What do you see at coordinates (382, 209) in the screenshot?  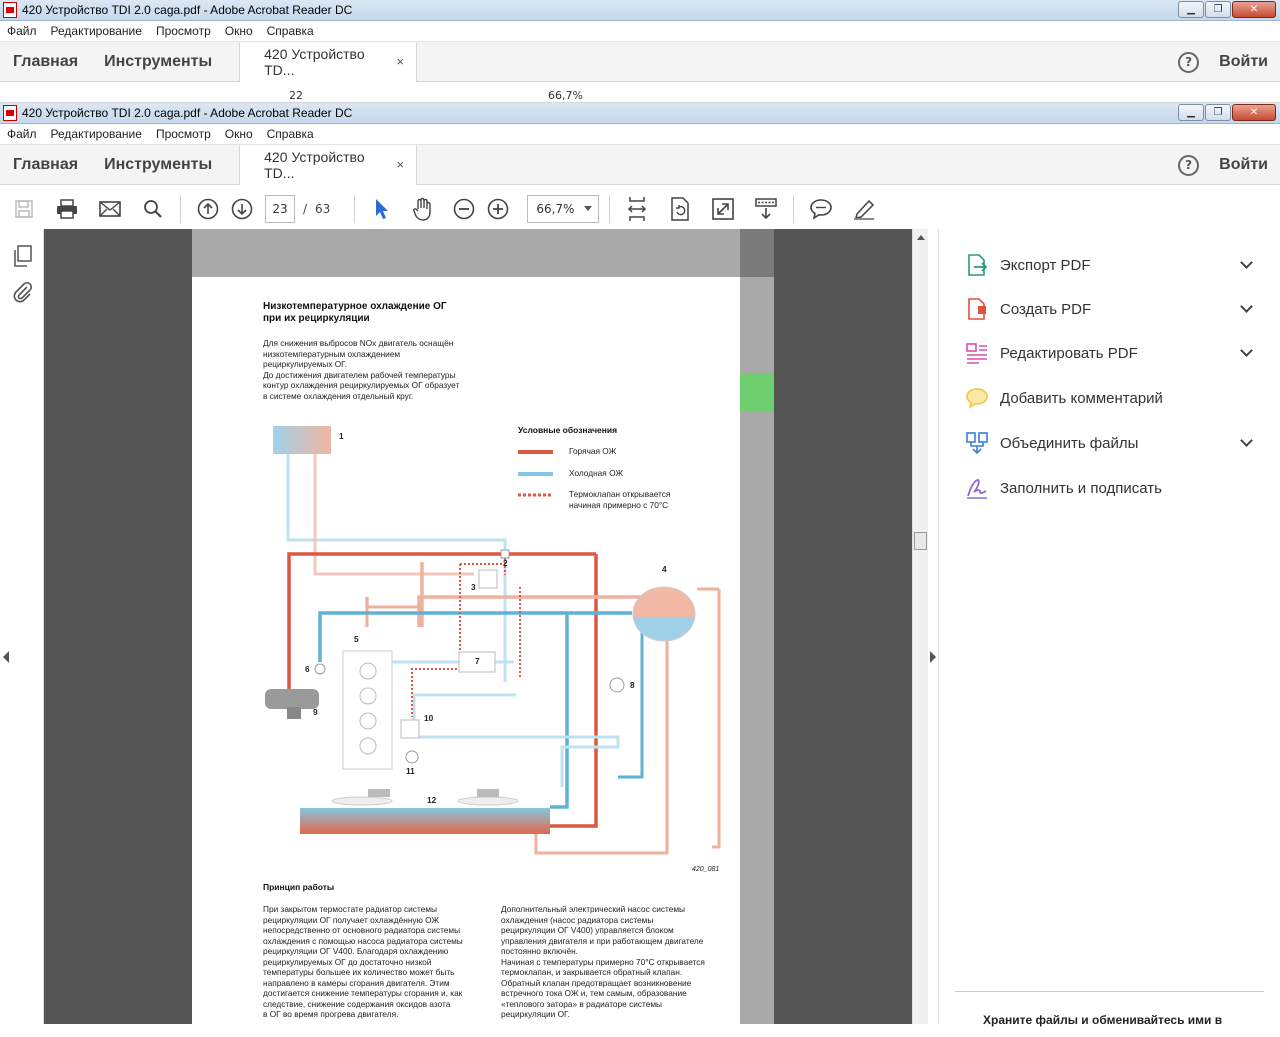 I see `select-cursor-icon` at bounding box center [382, 209].